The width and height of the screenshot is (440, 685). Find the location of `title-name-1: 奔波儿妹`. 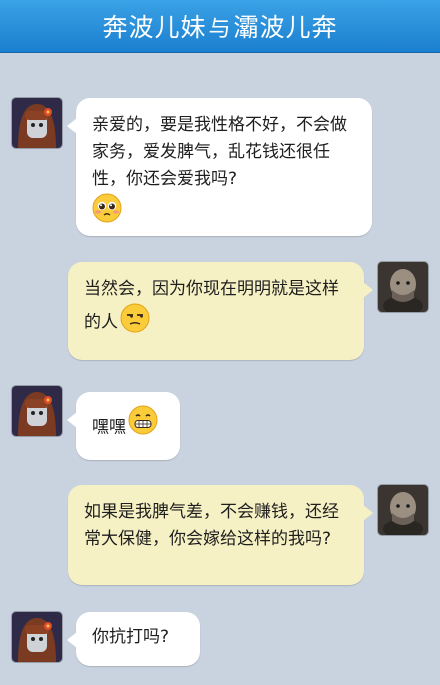

title-name-1: 奔波儿妹 is located at coordinates (154, 27).